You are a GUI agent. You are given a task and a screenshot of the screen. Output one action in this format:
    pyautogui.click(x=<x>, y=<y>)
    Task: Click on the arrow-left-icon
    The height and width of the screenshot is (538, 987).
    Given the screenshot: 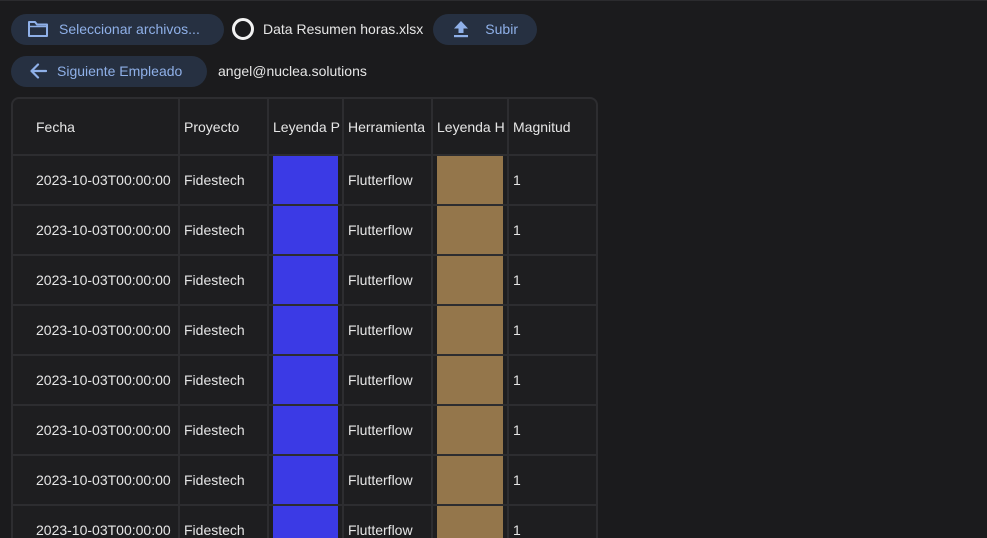 What is the action you would take?
    pyautogui.click(x=38, y=71)
    